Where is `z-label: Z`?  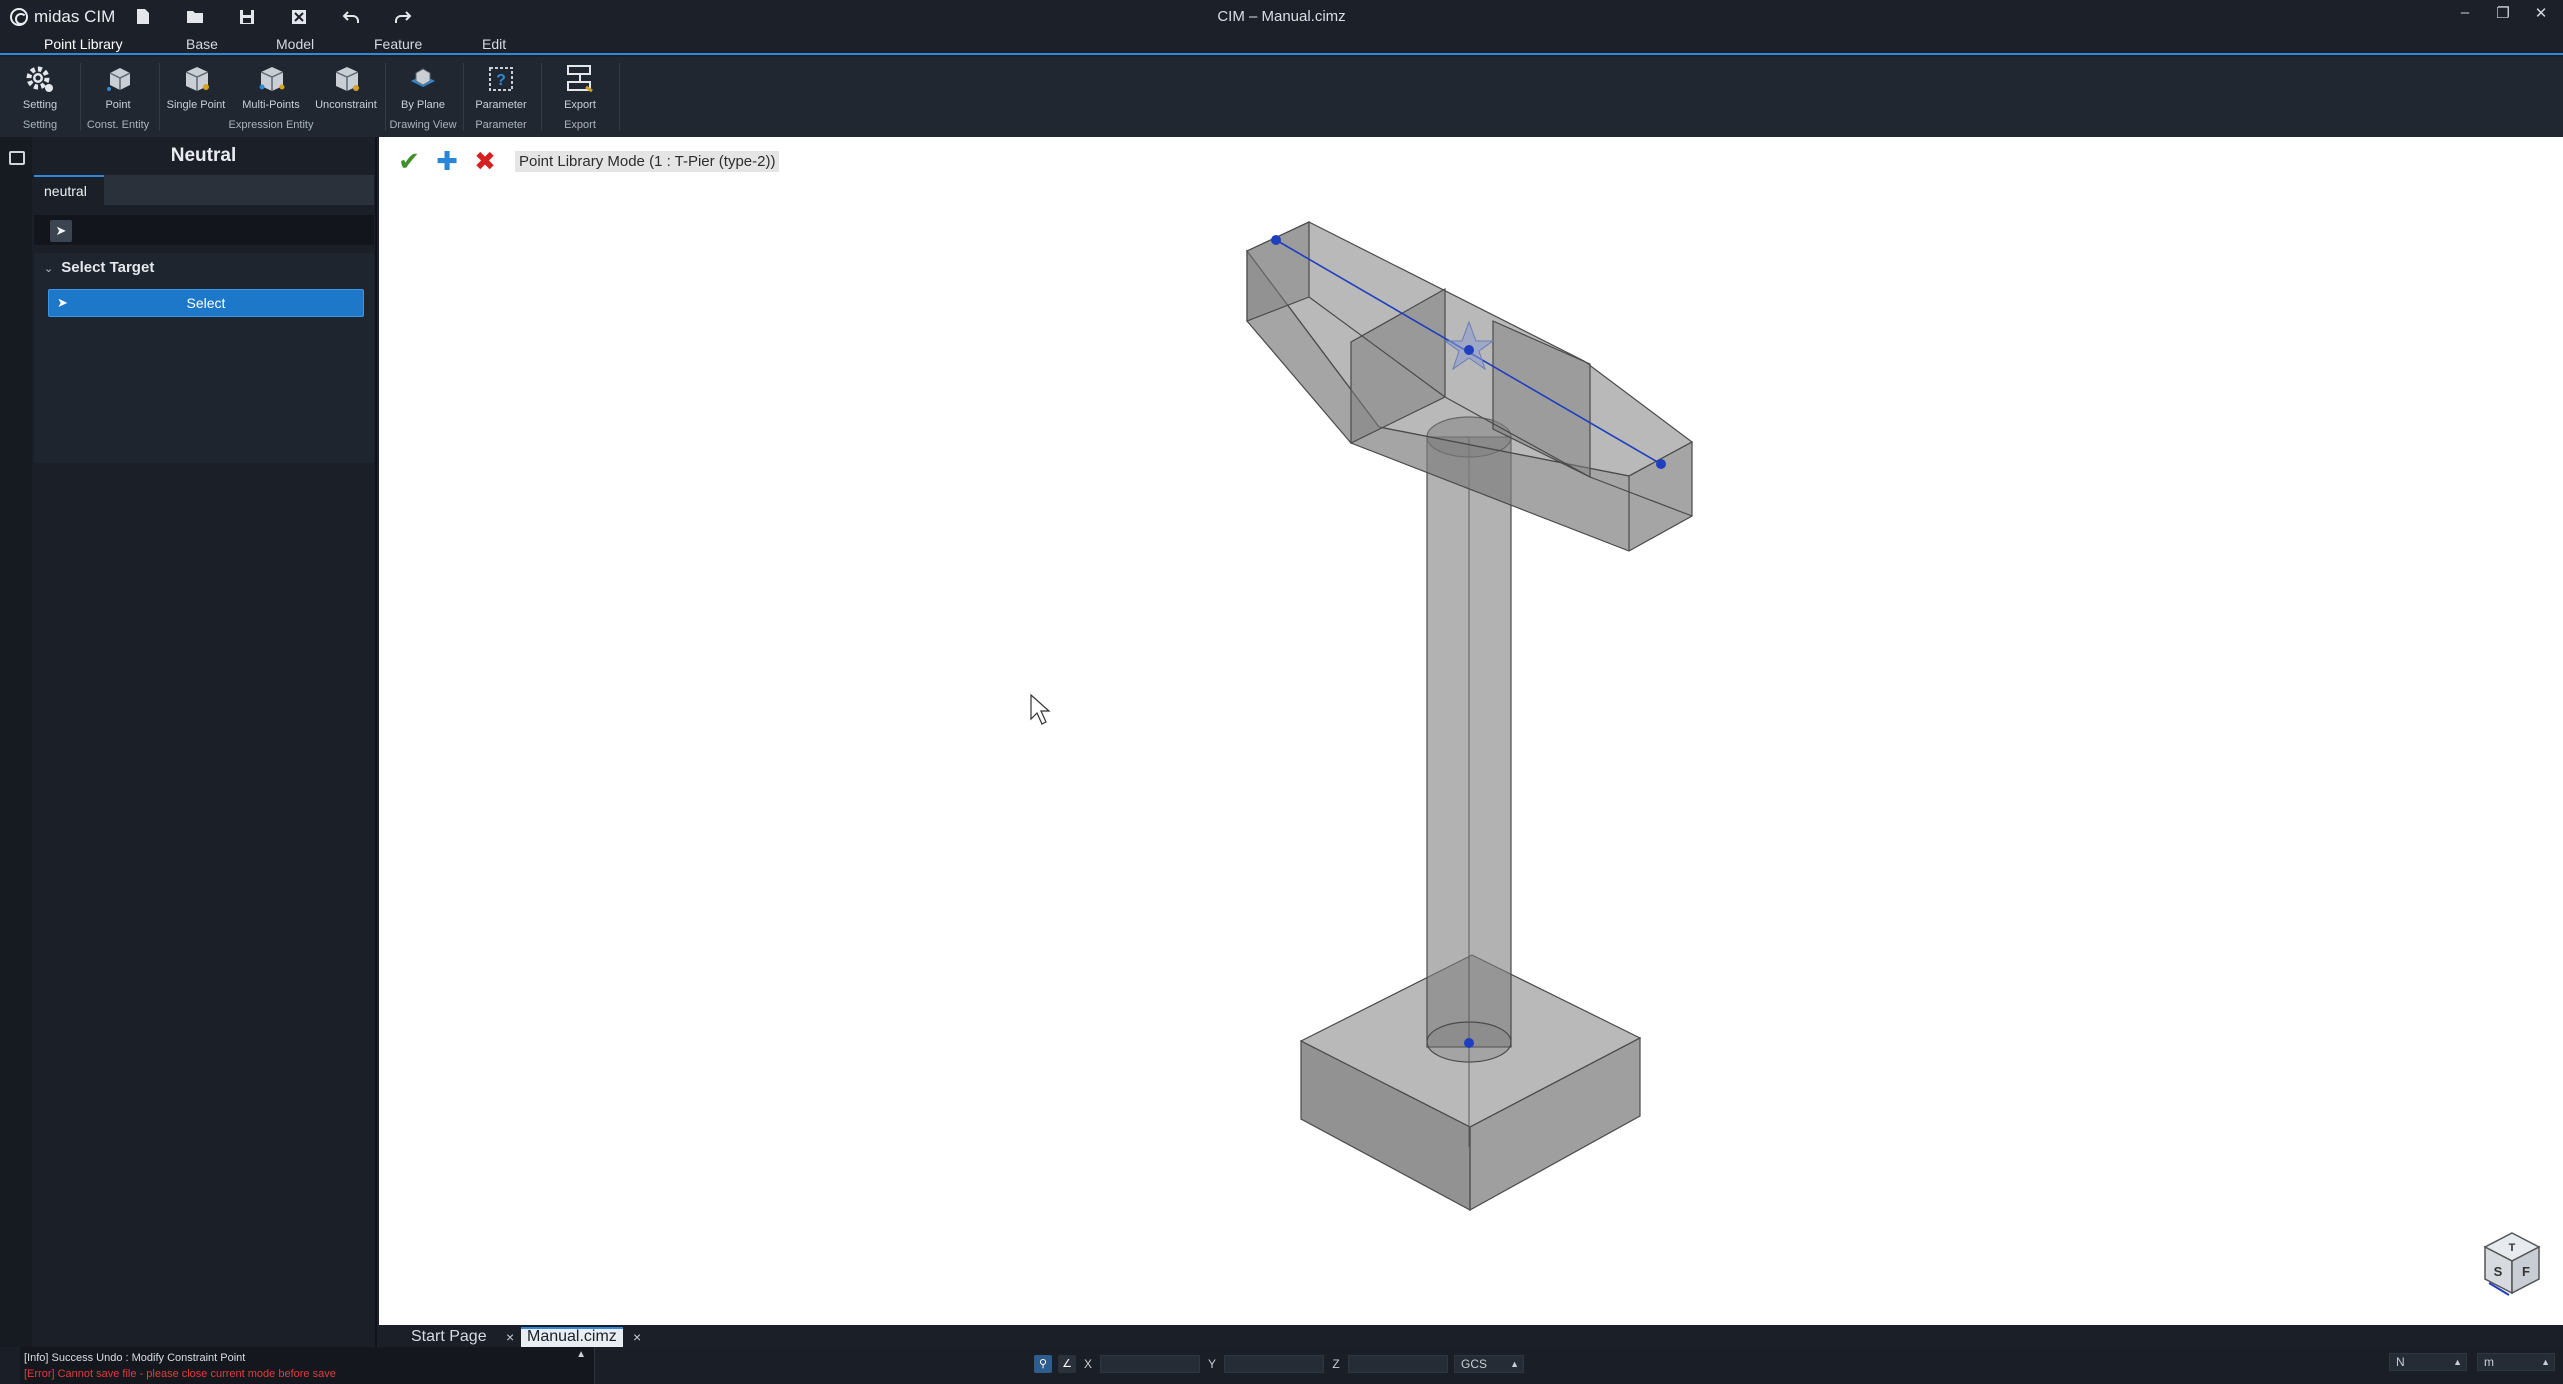
z-label: Z is located at coordinates (1336, 1364).